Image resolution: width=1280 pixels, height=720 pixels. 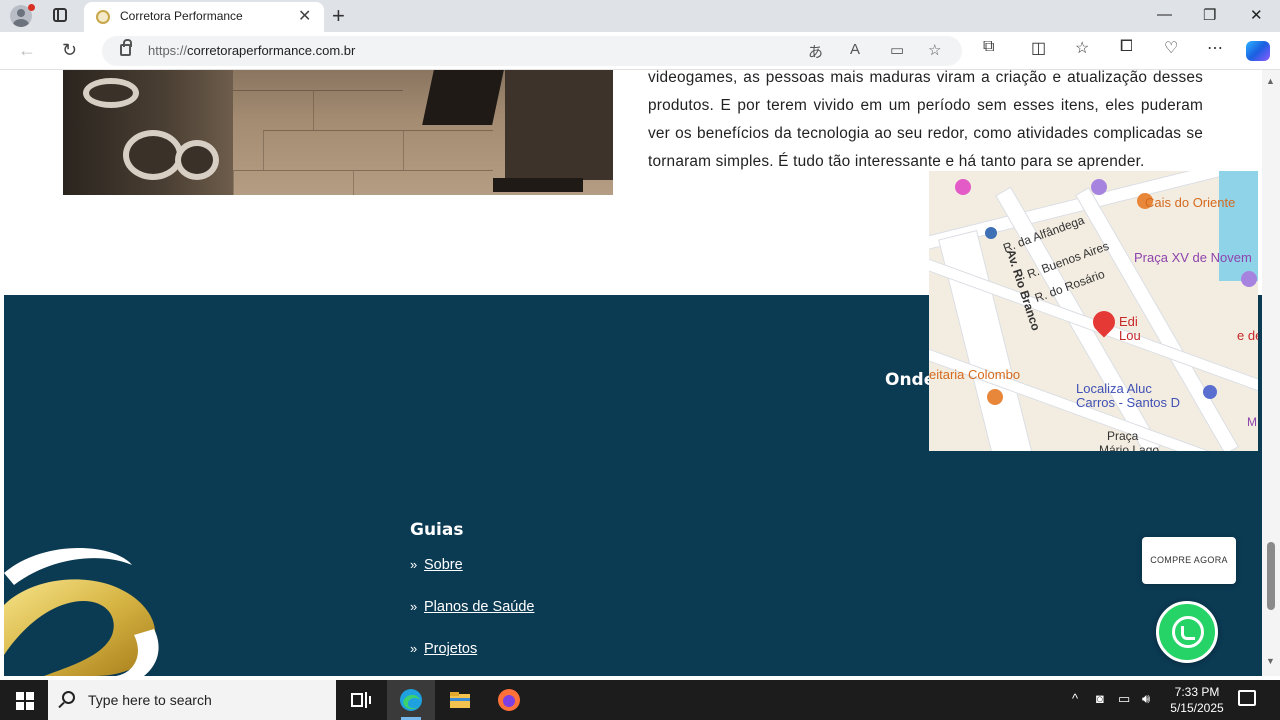 I want to click on browser-essentials-icon: ♡, so click(x=1171, y=48).